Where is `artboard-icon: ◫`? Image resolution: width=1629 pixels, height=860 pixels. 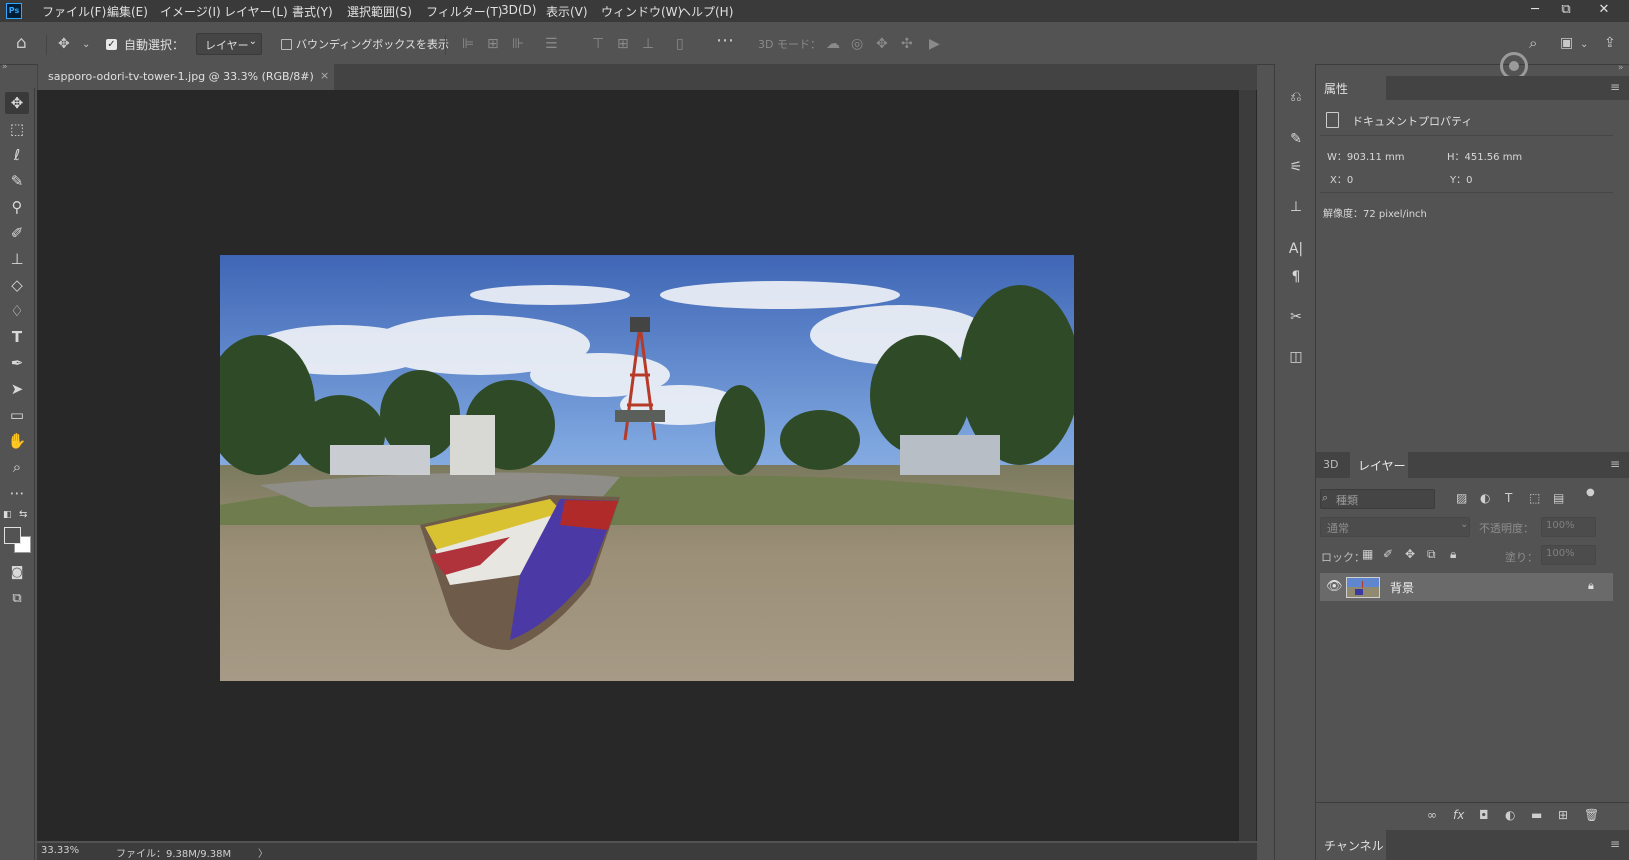 artboard-icon: ◫ is located at coordinates (1296, 357).